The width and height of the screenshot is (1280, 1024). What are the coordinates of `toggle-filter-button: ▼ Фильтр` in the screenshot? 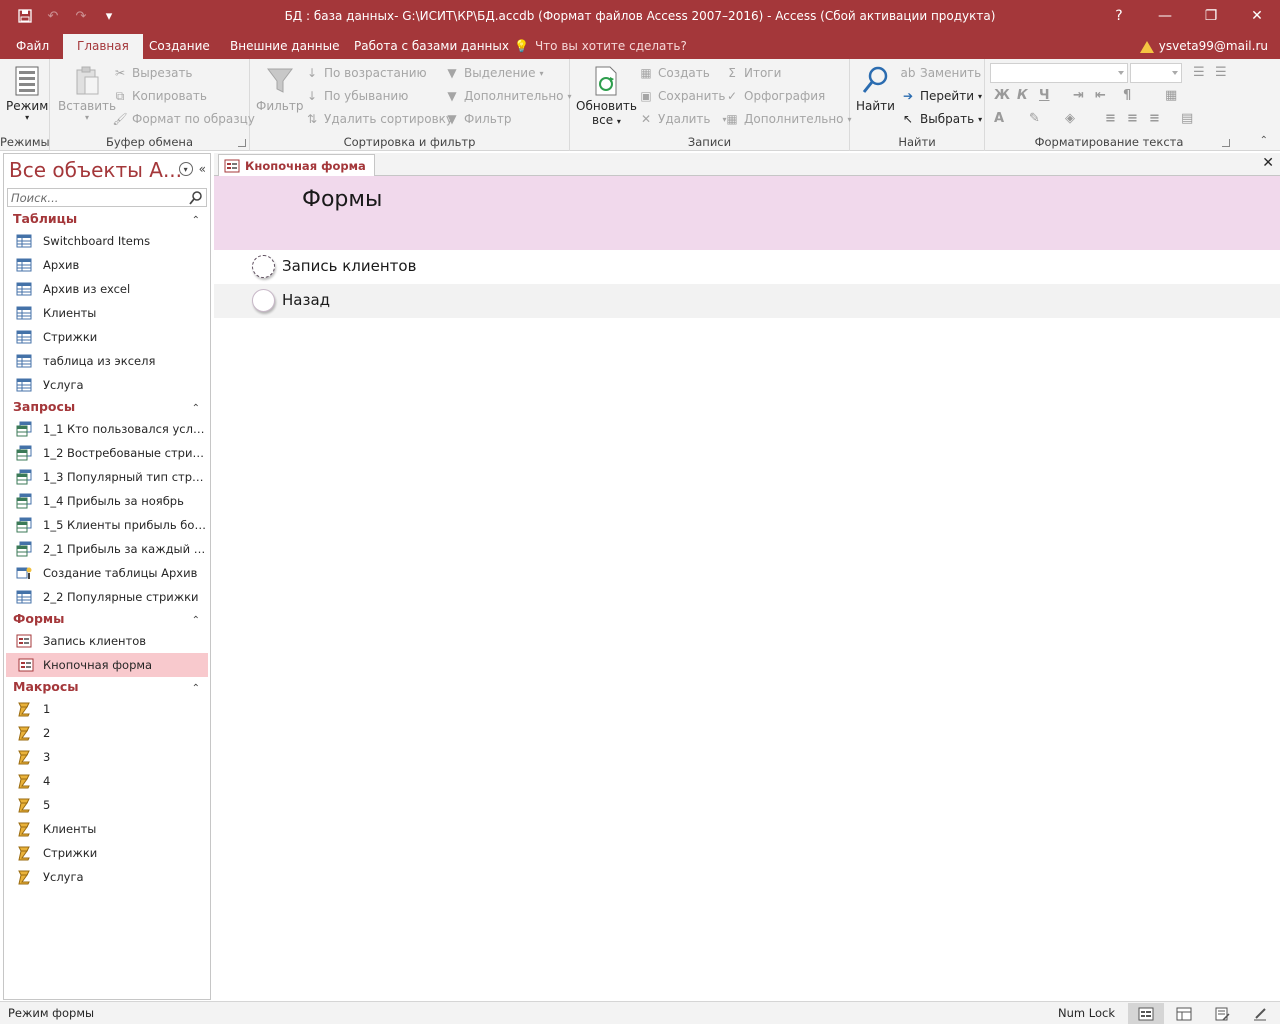 It's located at (477, 119).